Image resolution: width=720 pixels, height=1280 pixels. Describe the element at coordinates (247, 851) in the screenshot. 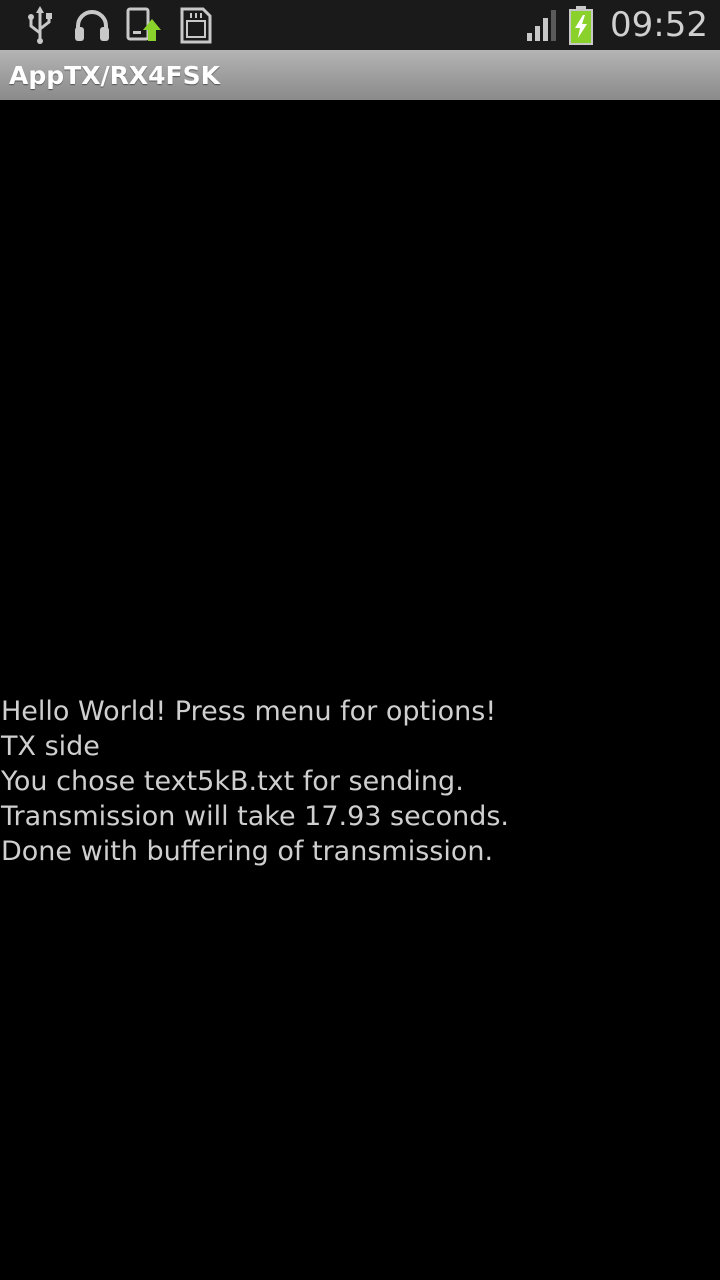

I see `log-line: Done with buffering of transmission.` at that location.